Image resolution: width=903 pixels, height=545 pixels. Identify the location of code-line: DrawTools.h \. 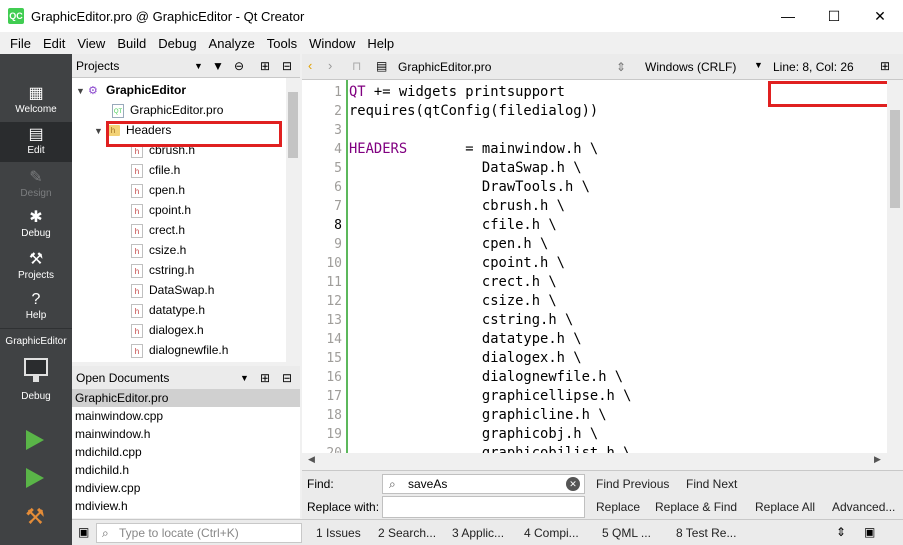
(469, 187).